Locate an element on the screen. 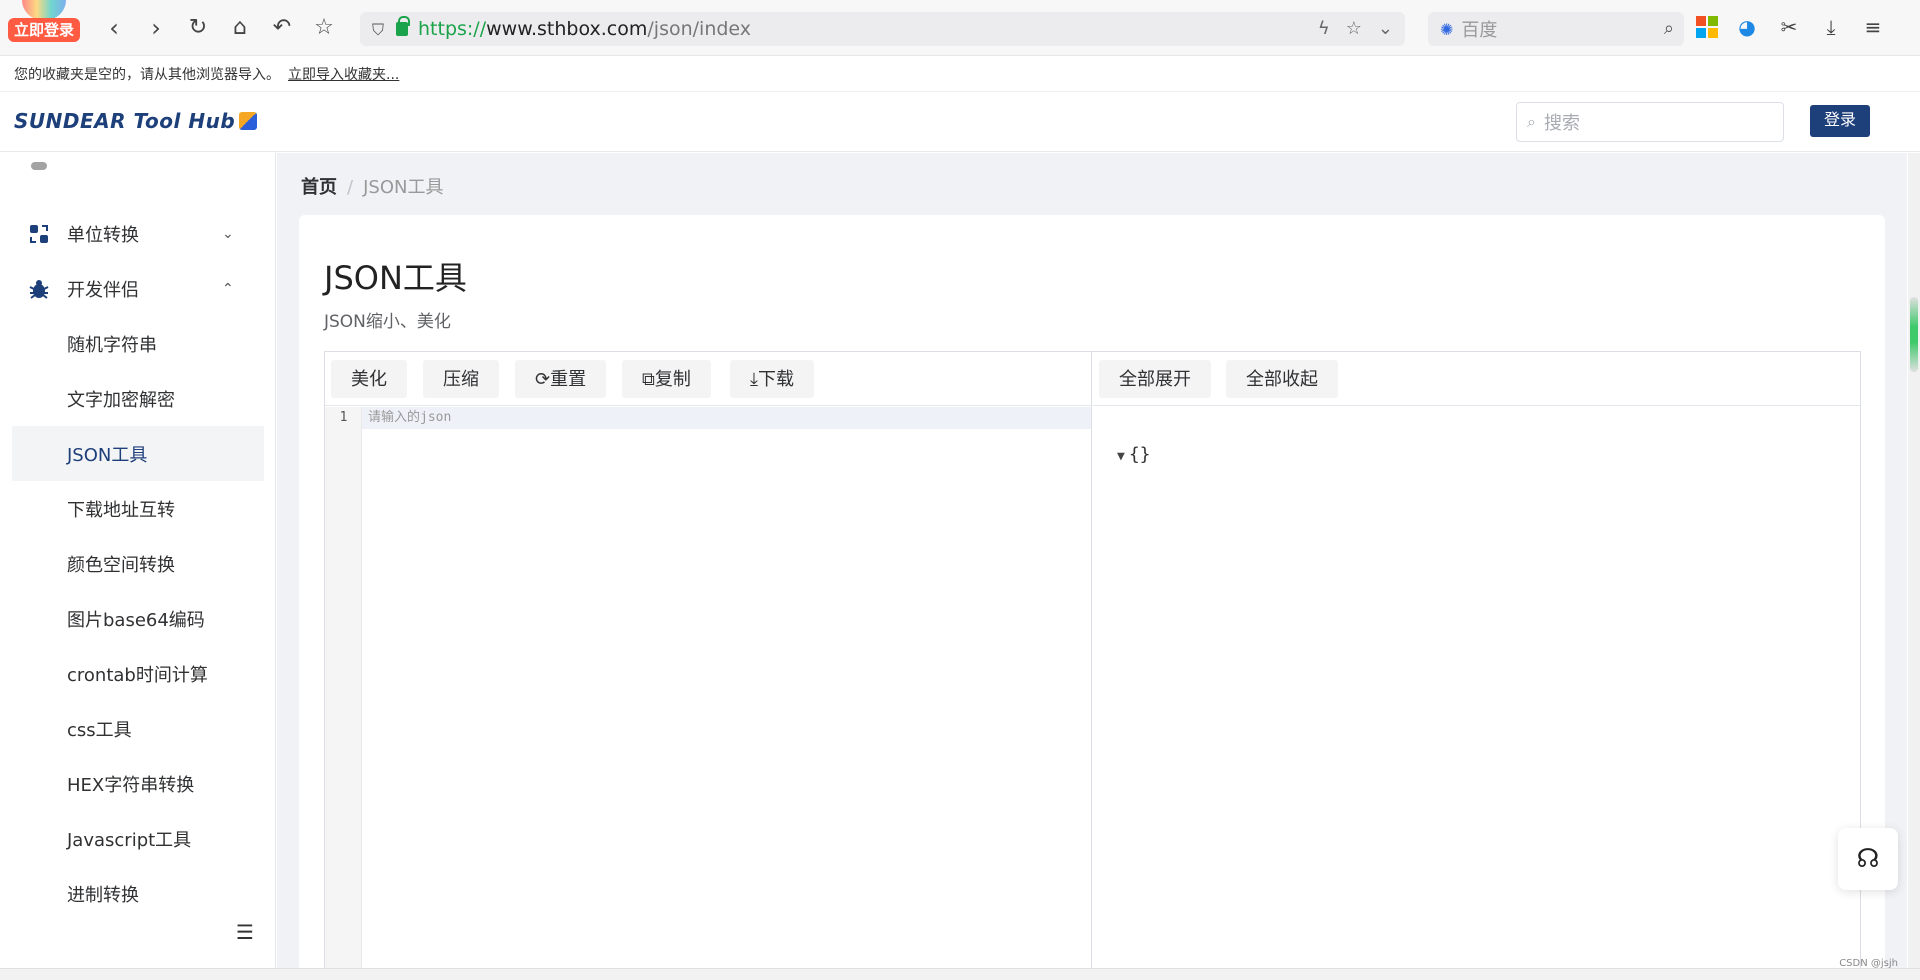  customer-support-button: ☊ is located at coordinates (1868, 859).